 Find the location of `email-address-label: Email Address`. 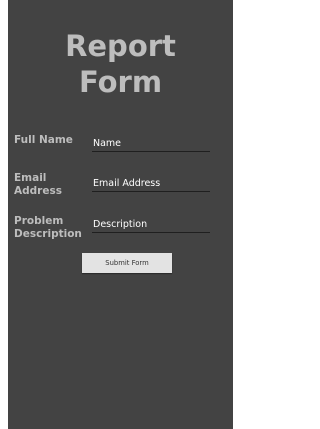

email-address-label: Email Address is located at coordinates (49, 185).